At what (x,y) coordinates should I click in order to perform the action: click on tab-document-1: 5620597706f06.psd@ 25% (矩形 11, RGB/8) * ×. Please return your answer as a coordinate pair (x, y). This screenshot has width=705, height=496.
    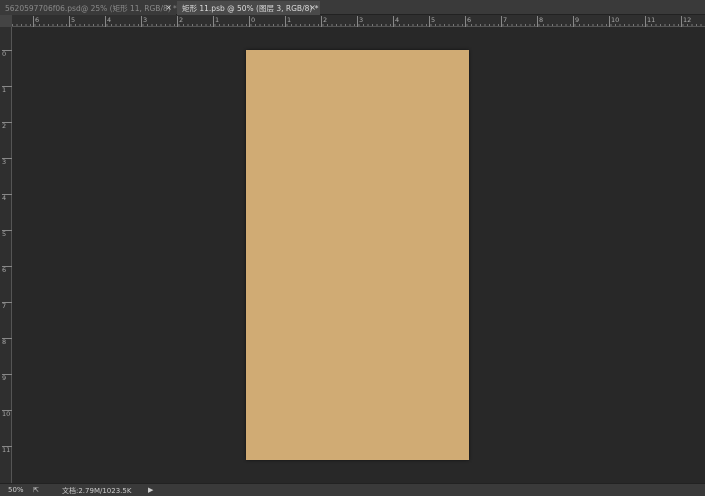
    Looking at the image, I should click on (88, 8).